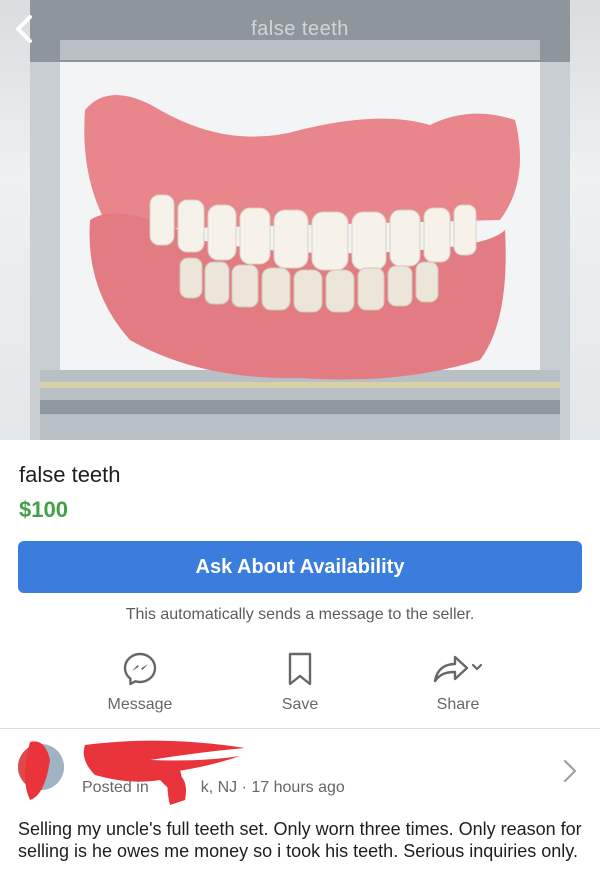  Describe the element at coordinates (24, 29) in the screenshot. I see `chevron-left-icon` at that location.